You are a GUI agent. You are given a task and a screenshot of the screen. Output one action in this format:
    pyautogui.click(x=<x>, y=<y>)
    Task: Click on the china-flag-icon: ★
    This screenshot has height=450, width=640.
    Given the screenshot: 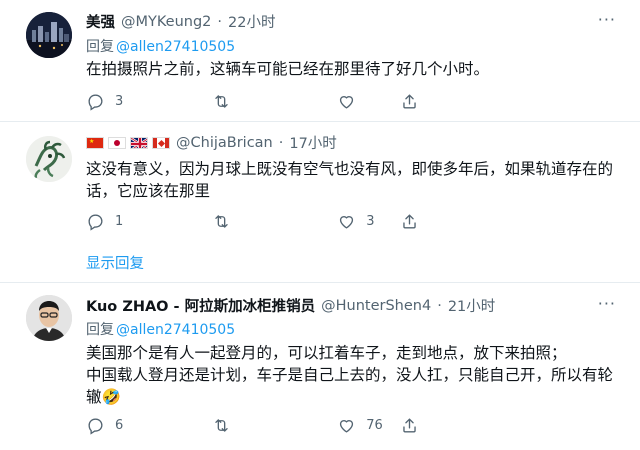 What is the action you would take?
    pyautogui.click(x=95, y=142)
    